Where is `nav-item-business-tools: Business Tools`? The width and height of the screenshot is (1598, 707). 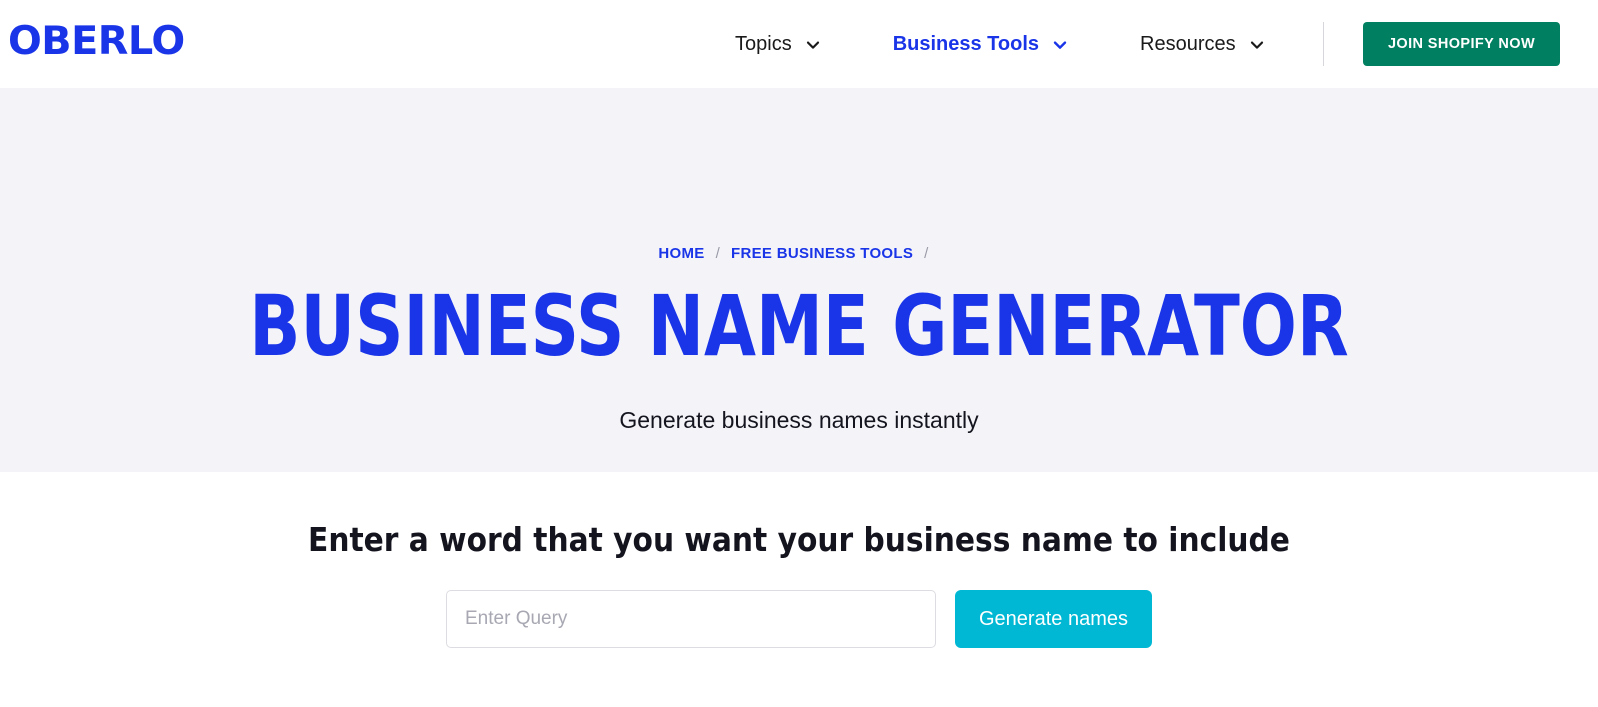
nav-item-business-tools: Business Tools is located at coordinates (980, 44).